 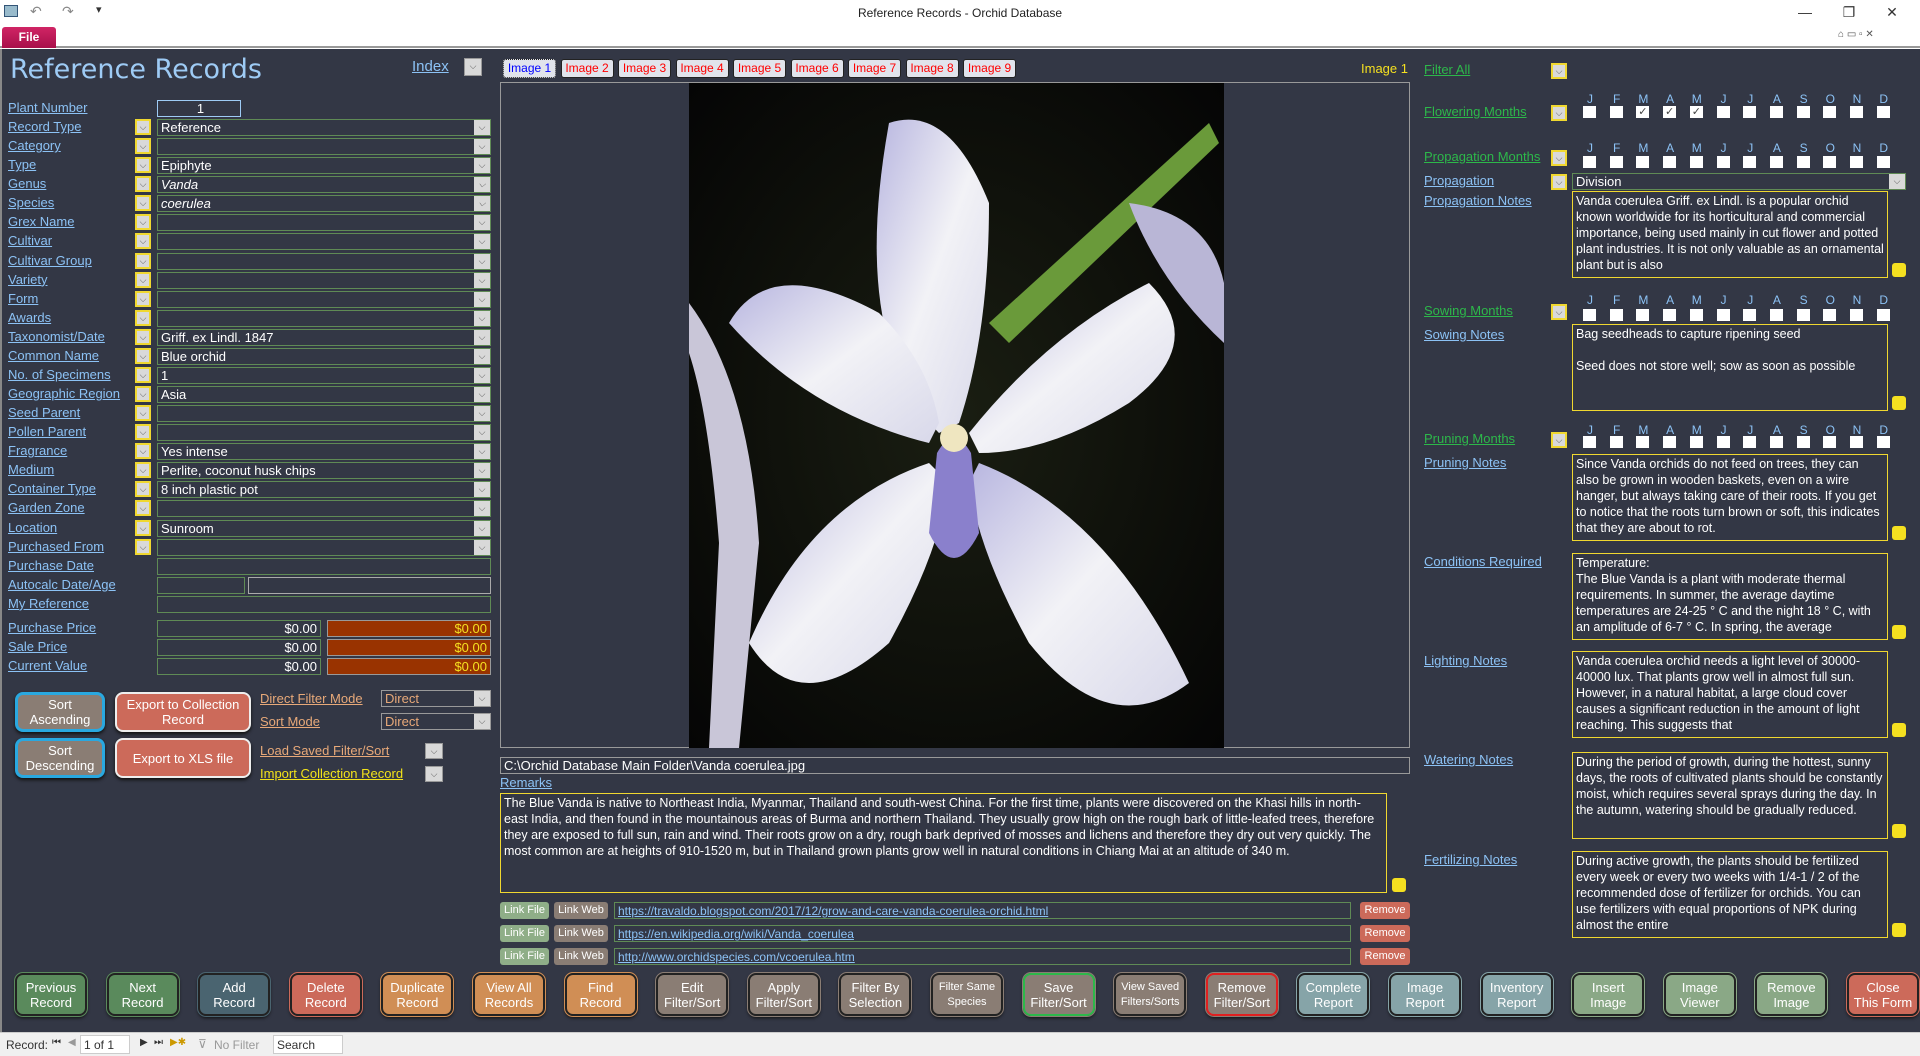 I want to click on plant-number-field: 1, so click(x=199, y=108).